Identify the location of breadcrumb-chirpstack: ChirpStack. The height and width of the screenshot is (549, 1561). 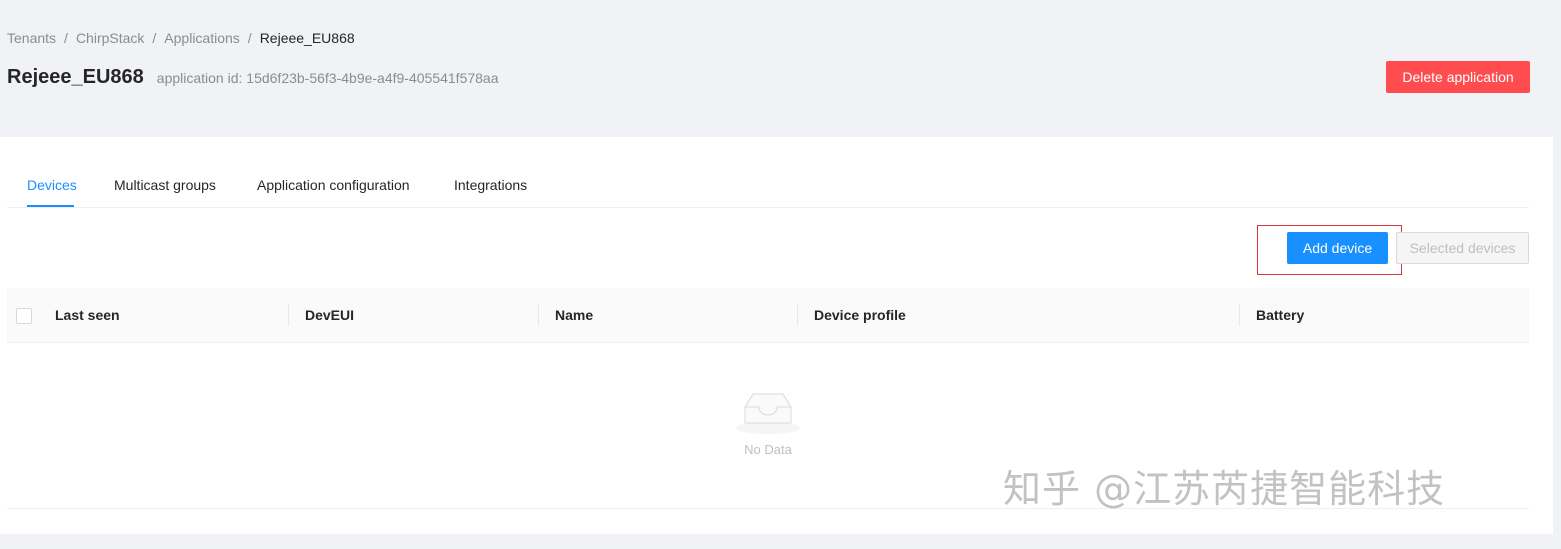
(110, 38).